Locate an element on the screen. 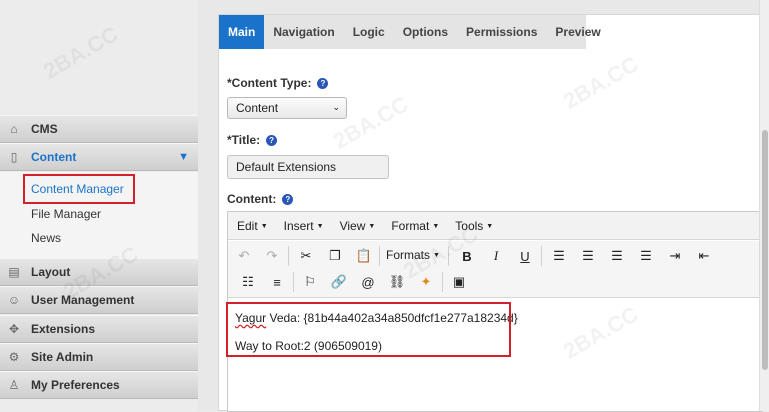  align-left-icon: ☰ is located at coordinates (559, 256).